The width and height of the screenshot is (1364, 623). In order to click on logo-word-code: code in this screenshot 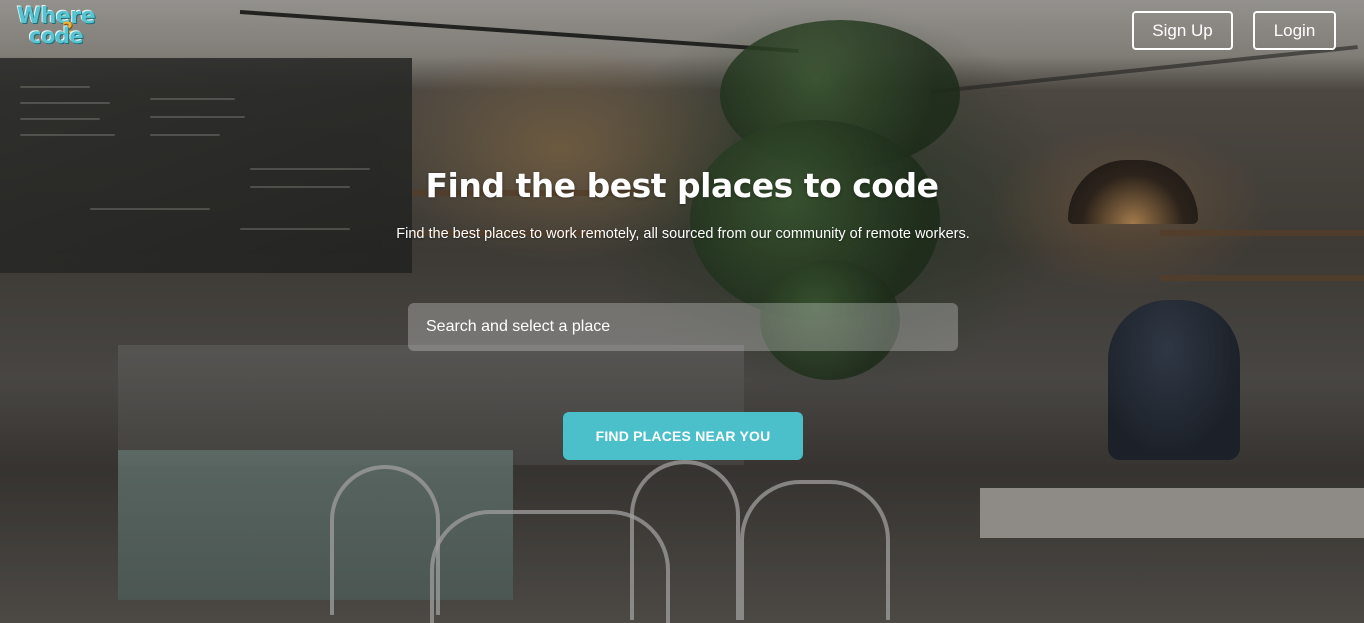, I will do `click(56, 36)`.